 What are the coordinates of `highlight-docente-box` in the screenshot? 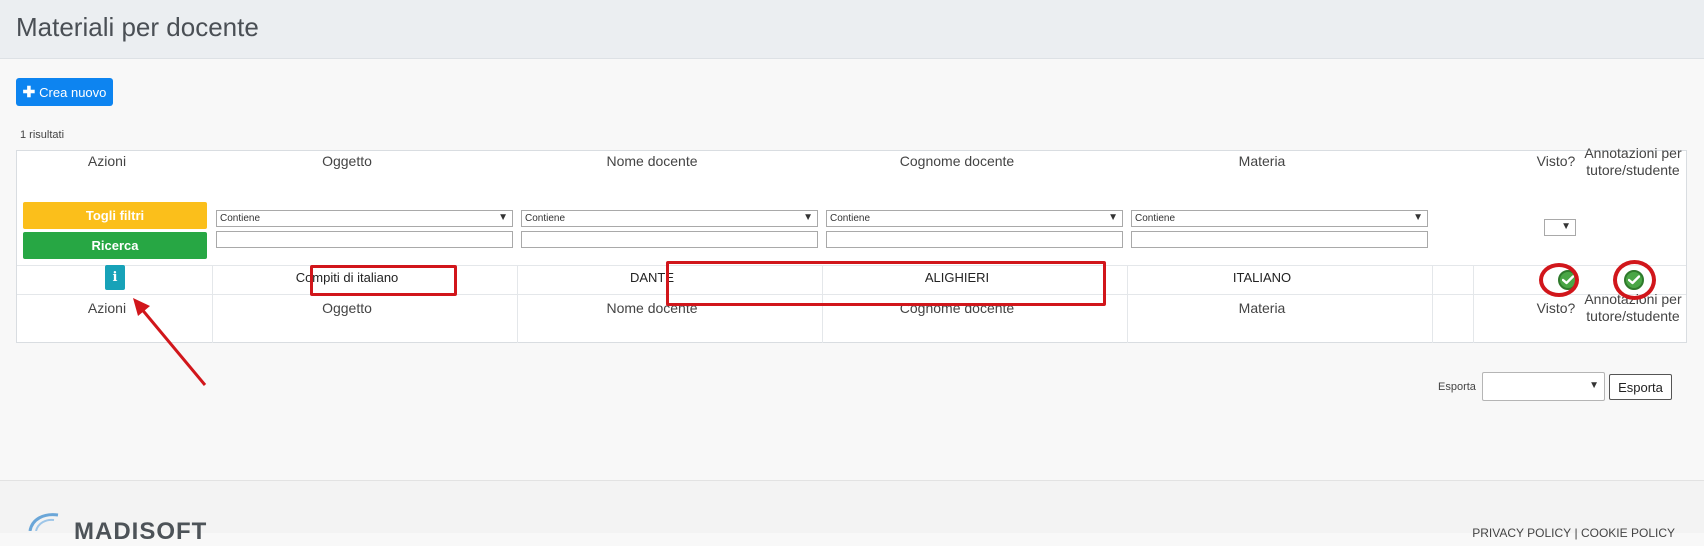 It's located at (886, 283).